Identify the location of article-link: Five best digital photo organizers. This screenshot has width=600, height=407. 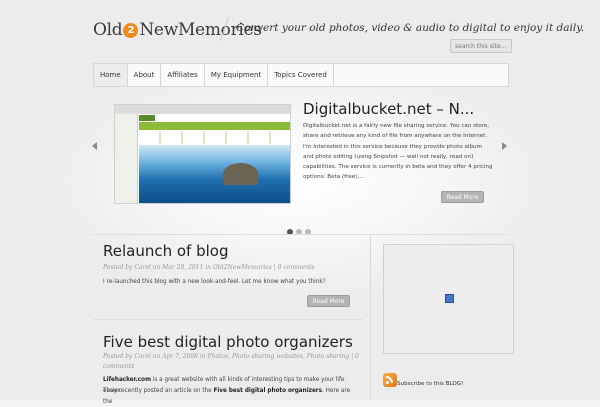
(267, 391).